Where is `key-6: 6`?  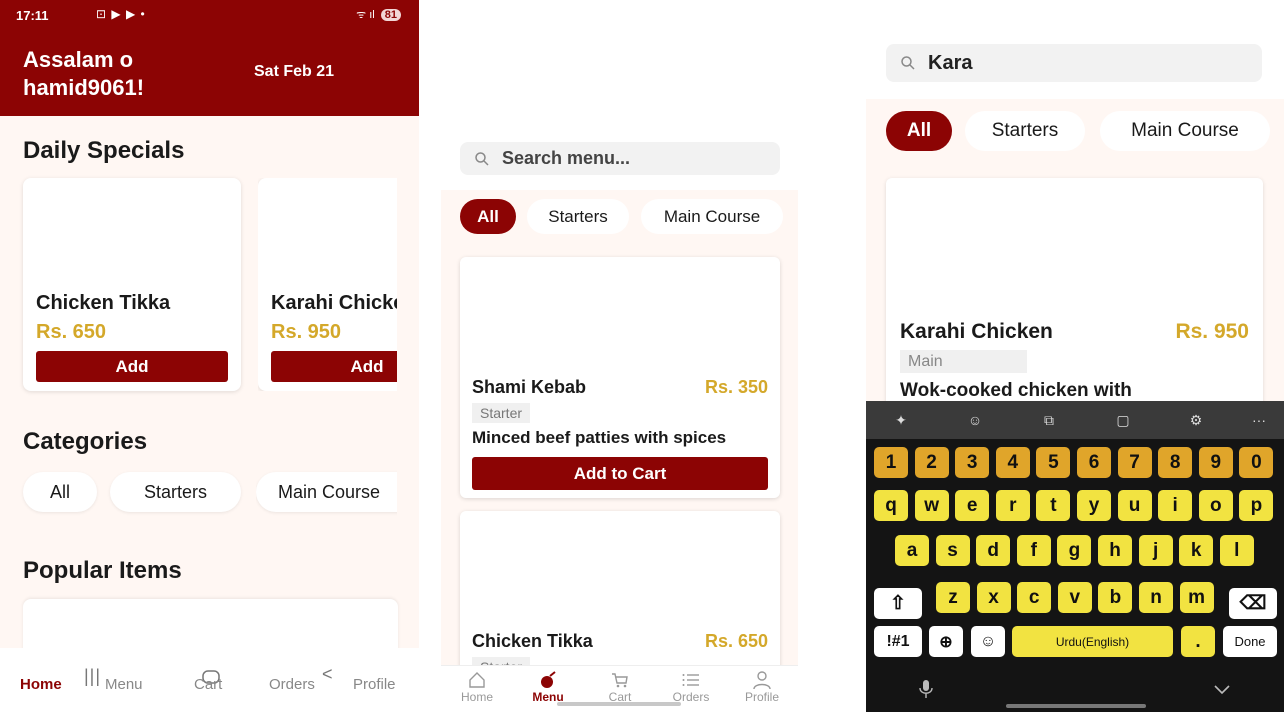
key-6: 6 is located at coordinates (1094, 462).